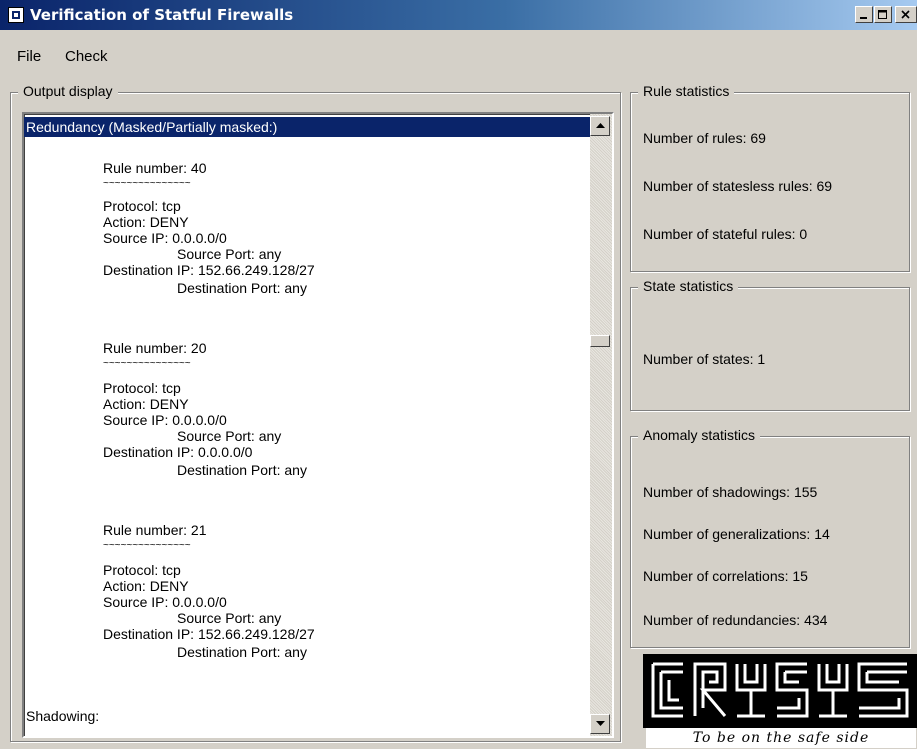  What do you see at coordinates (155, 168) in the screenshot?
I see `rule-number: Rule number: 40` at bounding box center [155, 168].